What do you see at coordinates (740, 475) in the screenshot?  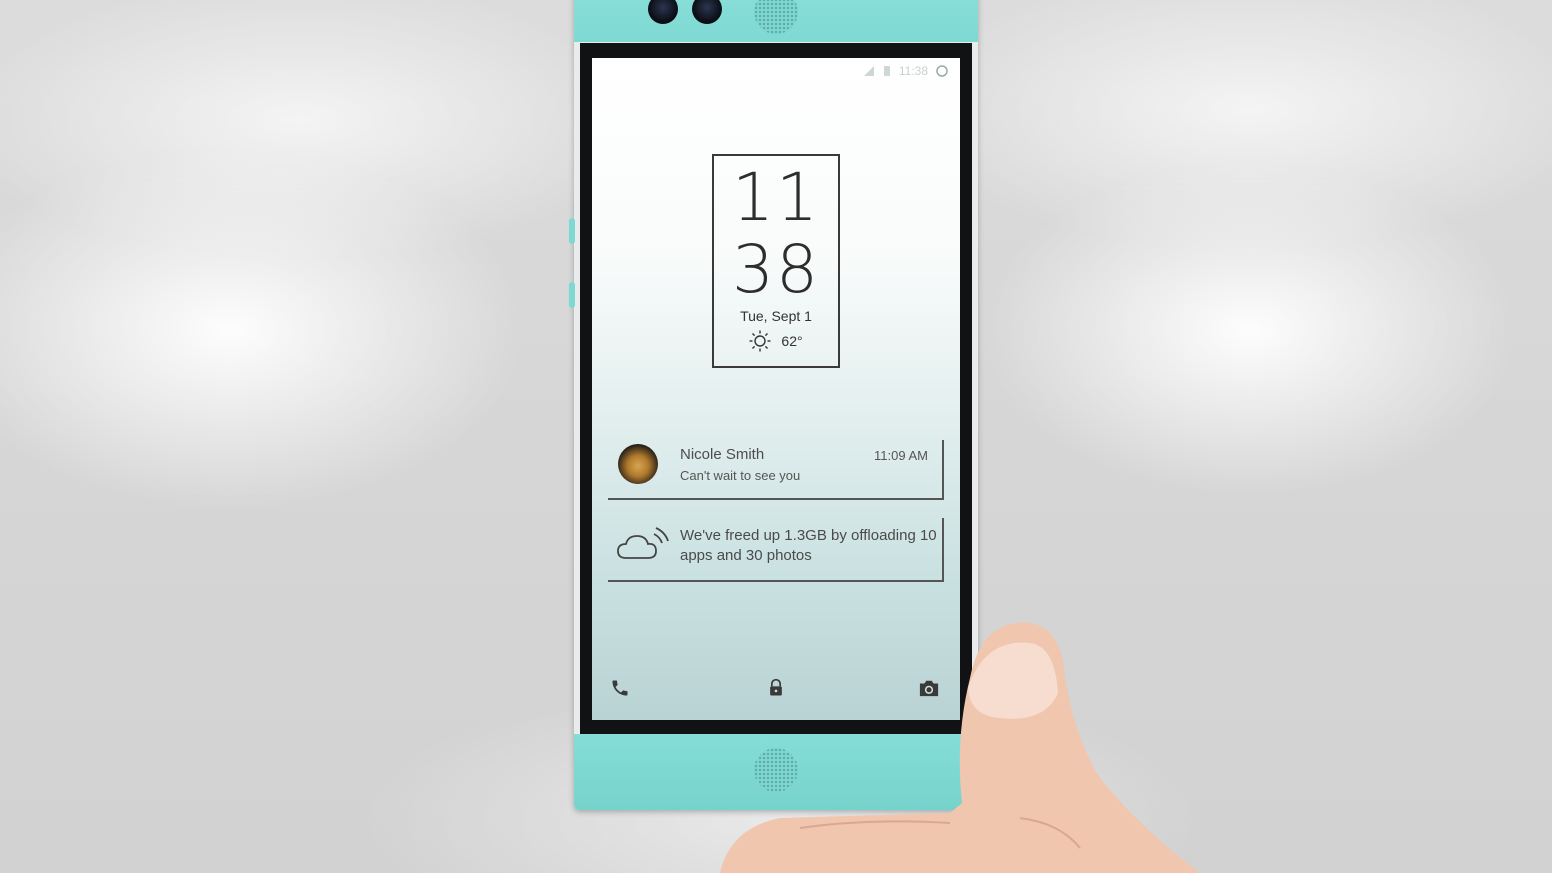 I see `notification-message-text: Can't wait to see you` at bounding box center [740, 475].